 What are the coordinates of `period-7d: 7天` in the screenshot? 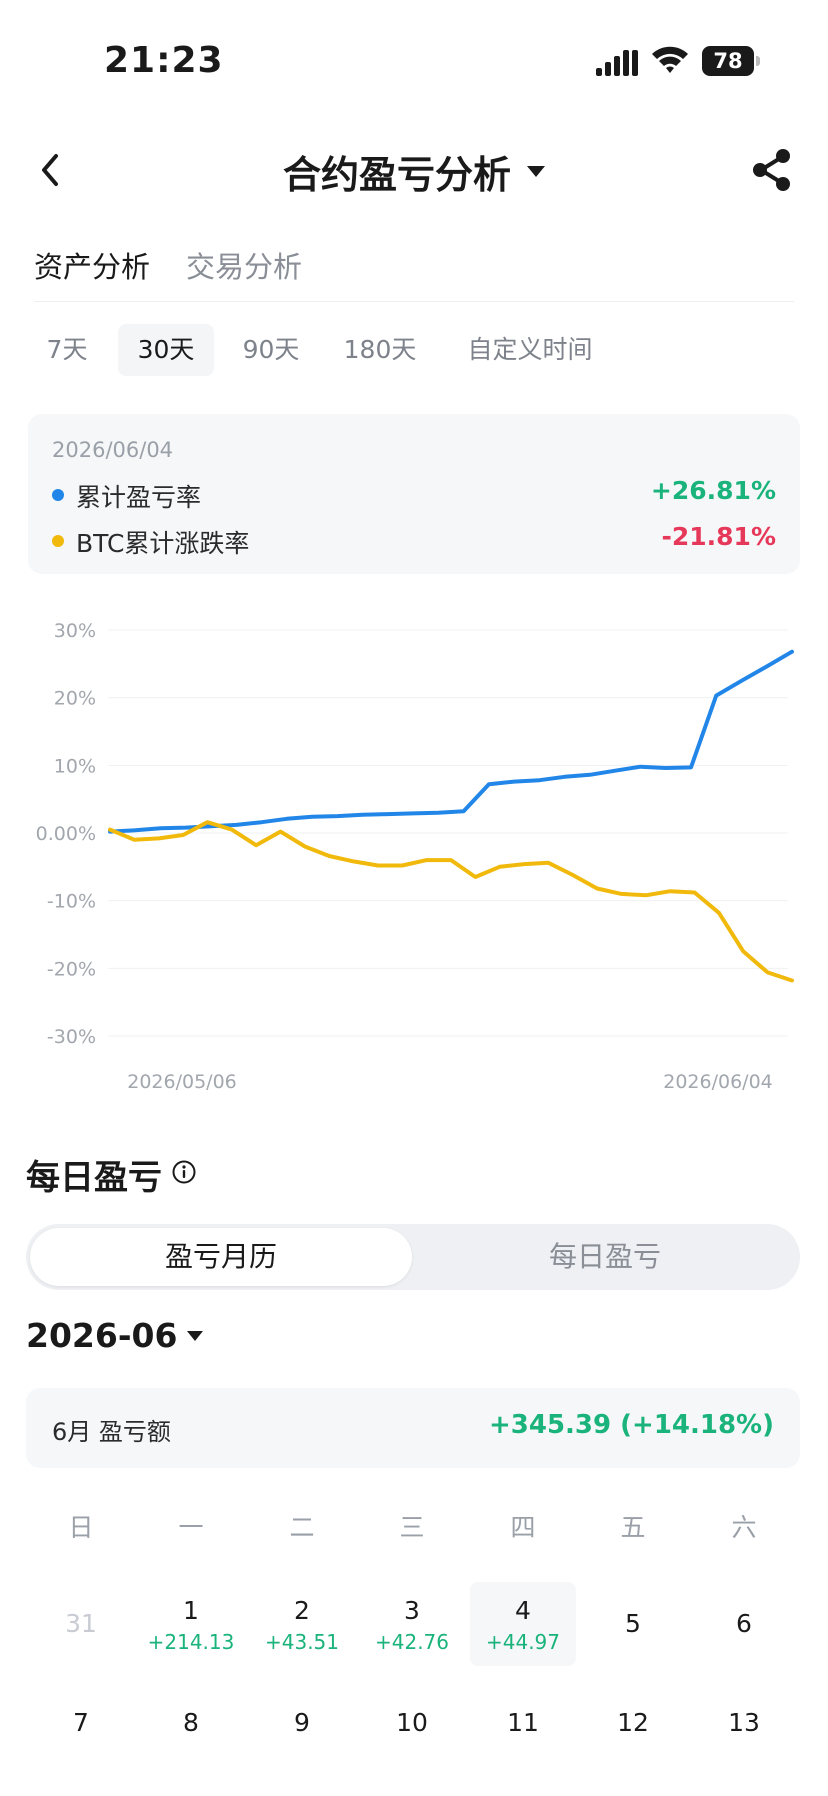 It's located at (67, 350).